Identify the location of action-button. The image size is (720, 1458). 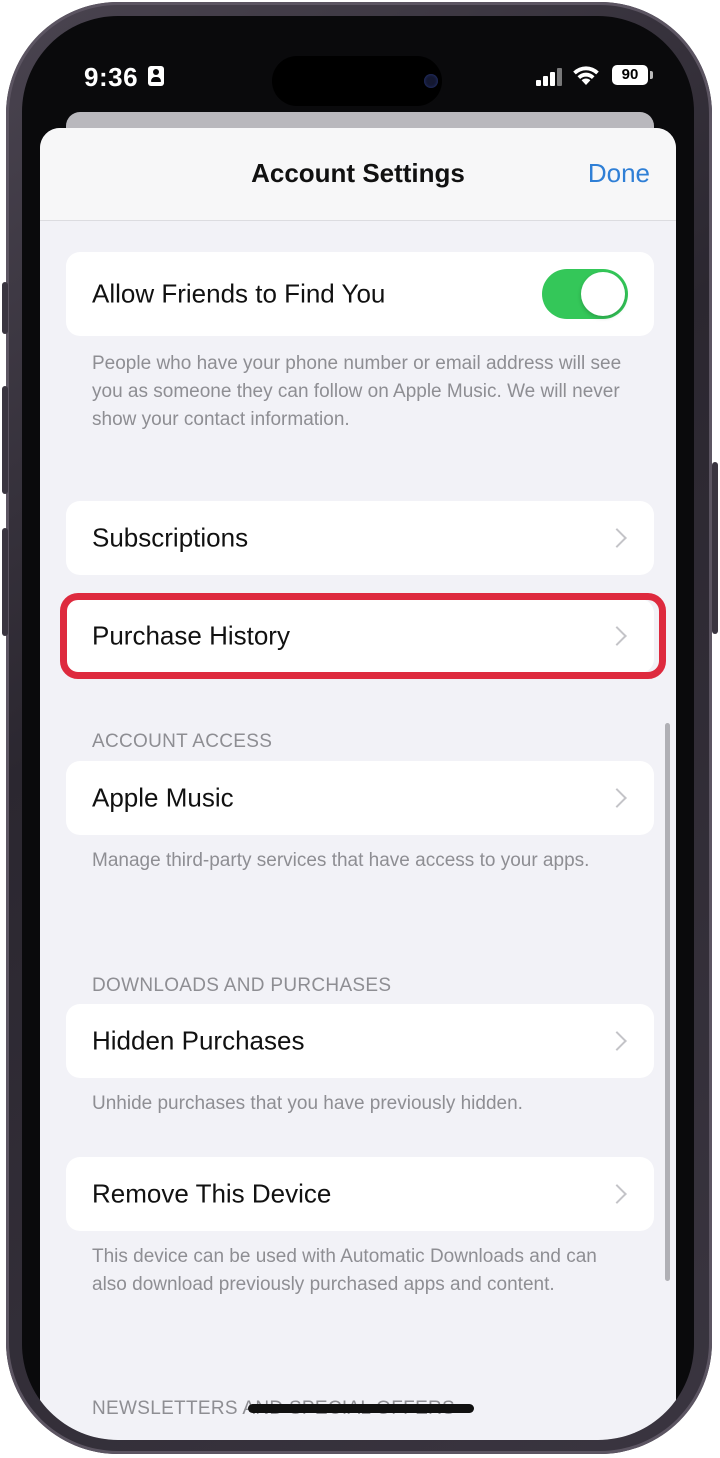
(5, 308).